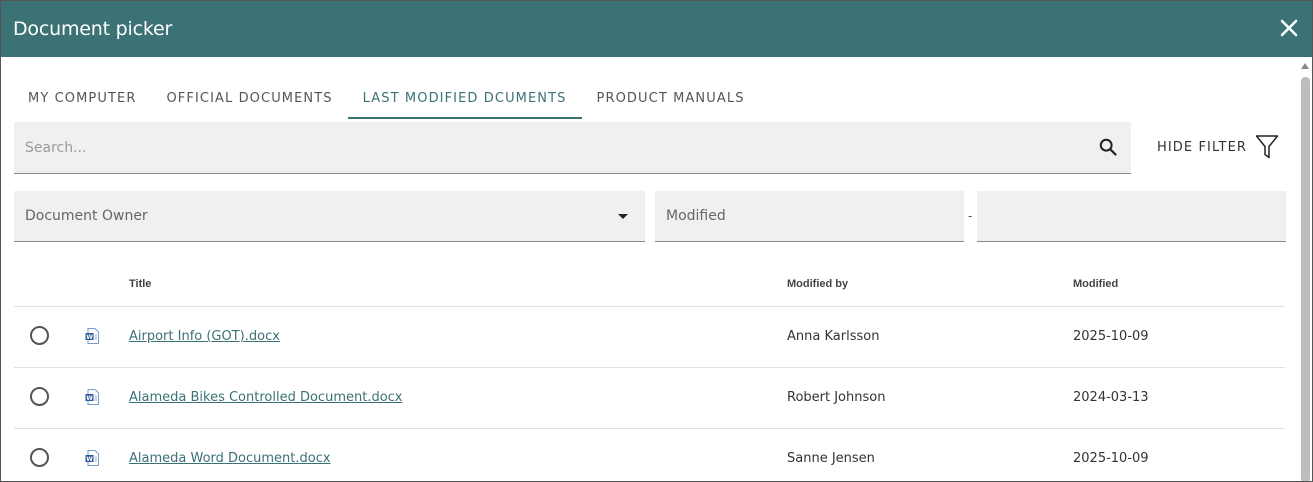 This screenshot has height=482, width=1313. What do you see at coordinates (671, 98) in the screenshot?
I see `tab-product-manuals: PRODUCT MANUALS` at bounding box center [671, 98].